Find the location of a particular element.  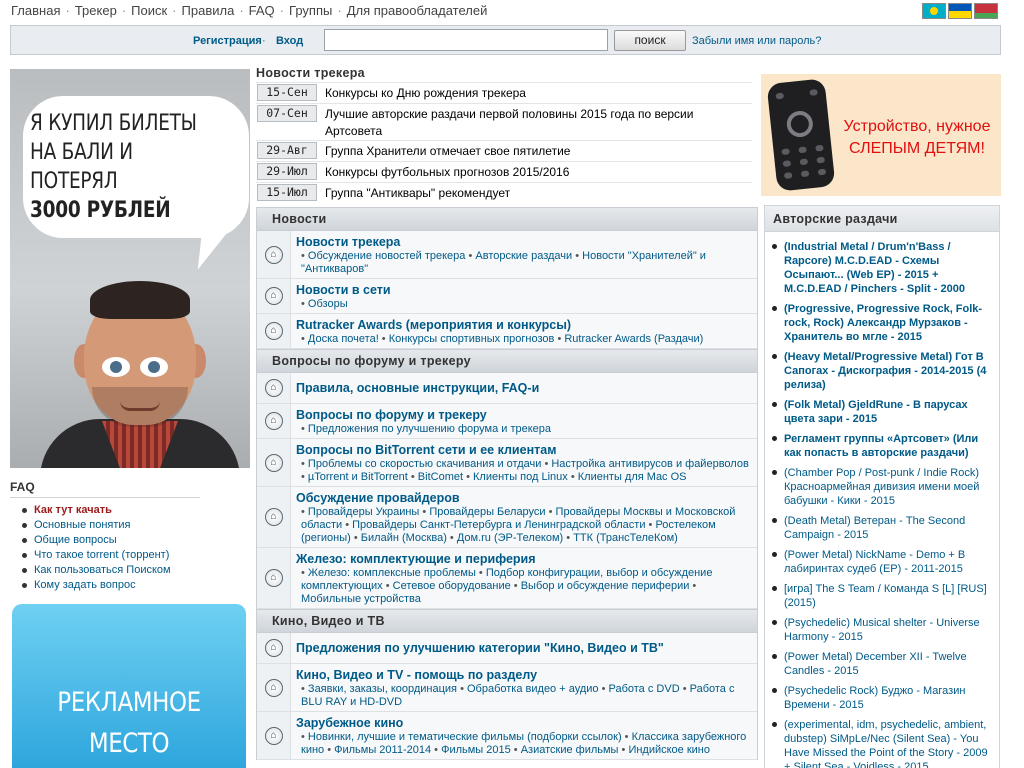

right-ad-banner: Устройство, нужное СЛЕПЫМ ДЕТЯМ! is located at coordinates (881, 135).